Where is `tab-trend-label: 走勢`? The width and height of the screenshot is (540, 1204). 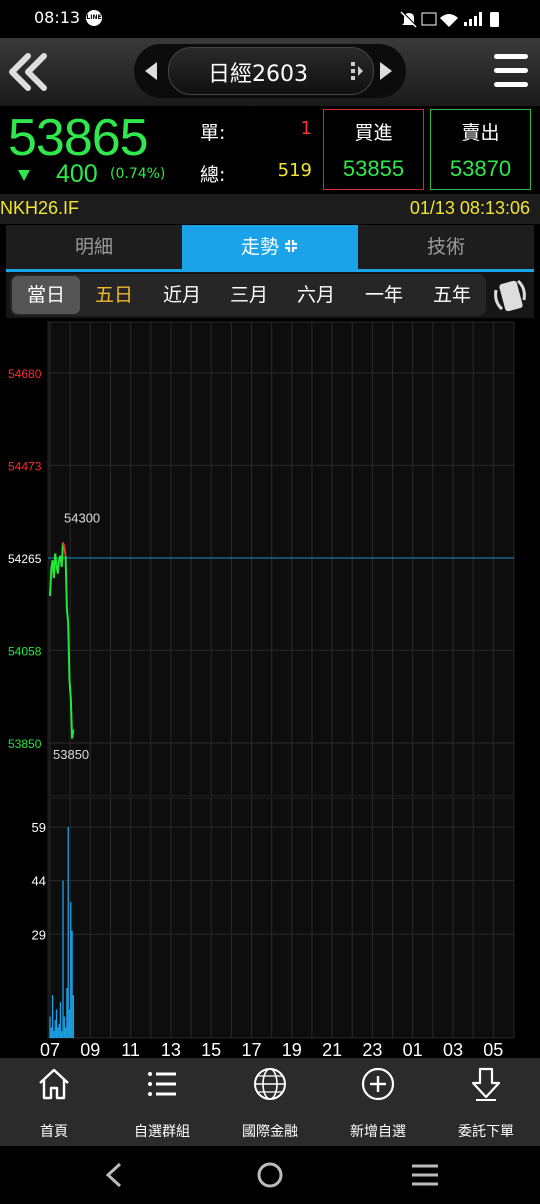
tab-trend-label: 走勢 is located at coordinates (259, 247).